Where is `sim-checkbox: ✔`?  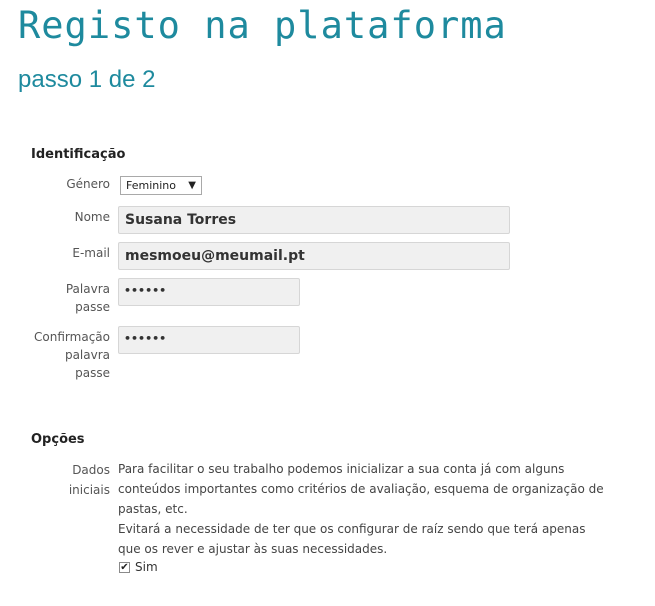 sim-checkbox: ✔ is located at coordinates (124, 567).